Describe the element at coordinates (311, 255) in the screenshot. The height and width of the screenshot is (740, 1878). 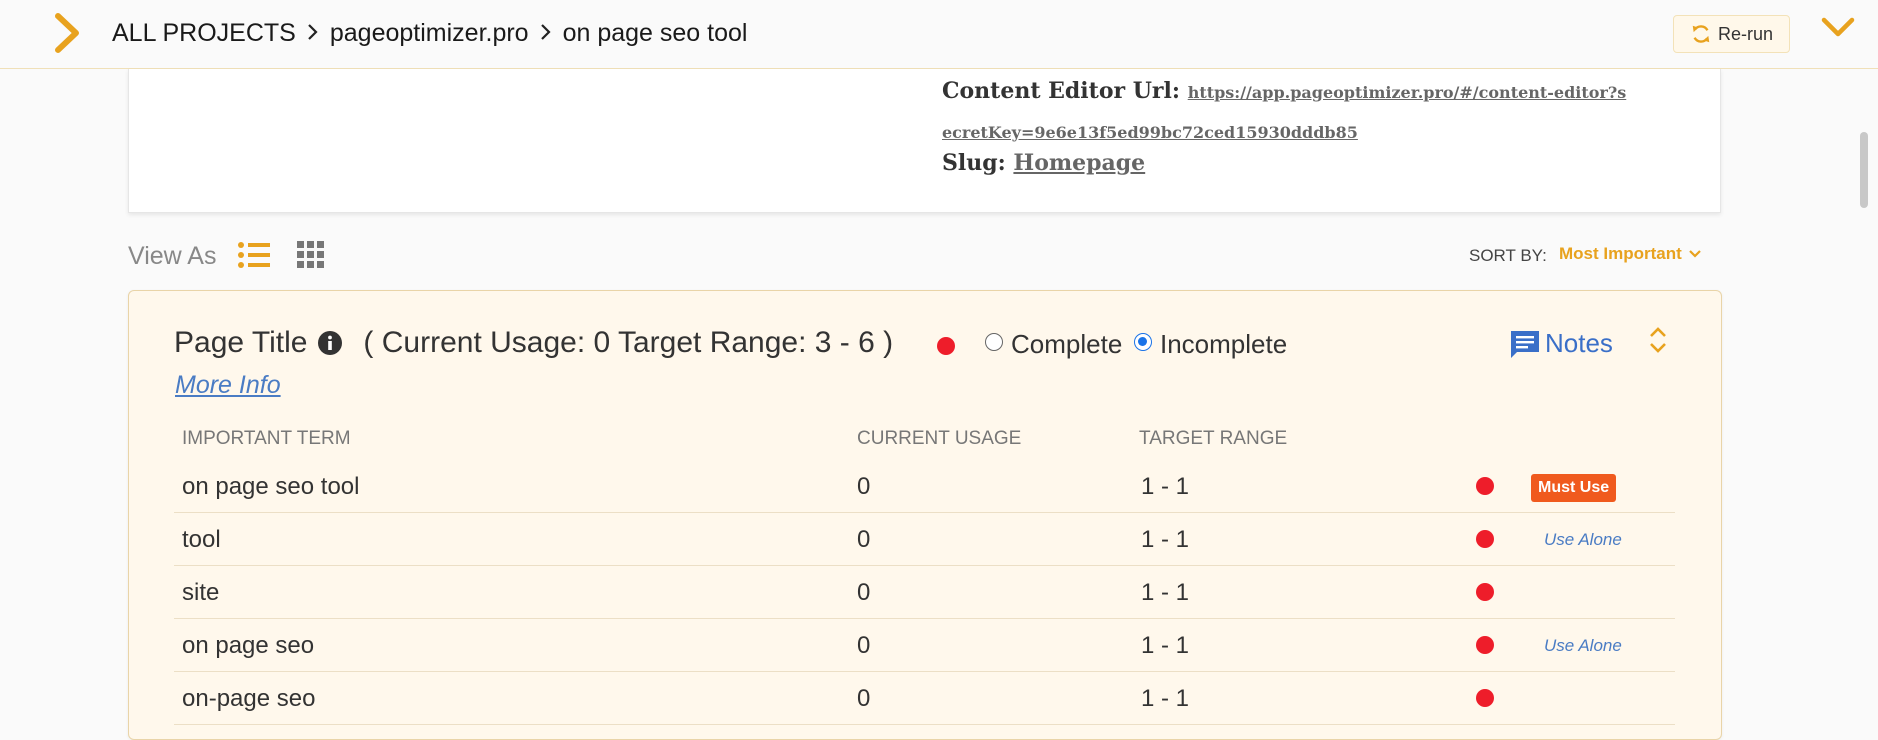
I see `grid-view-icon` at that location.